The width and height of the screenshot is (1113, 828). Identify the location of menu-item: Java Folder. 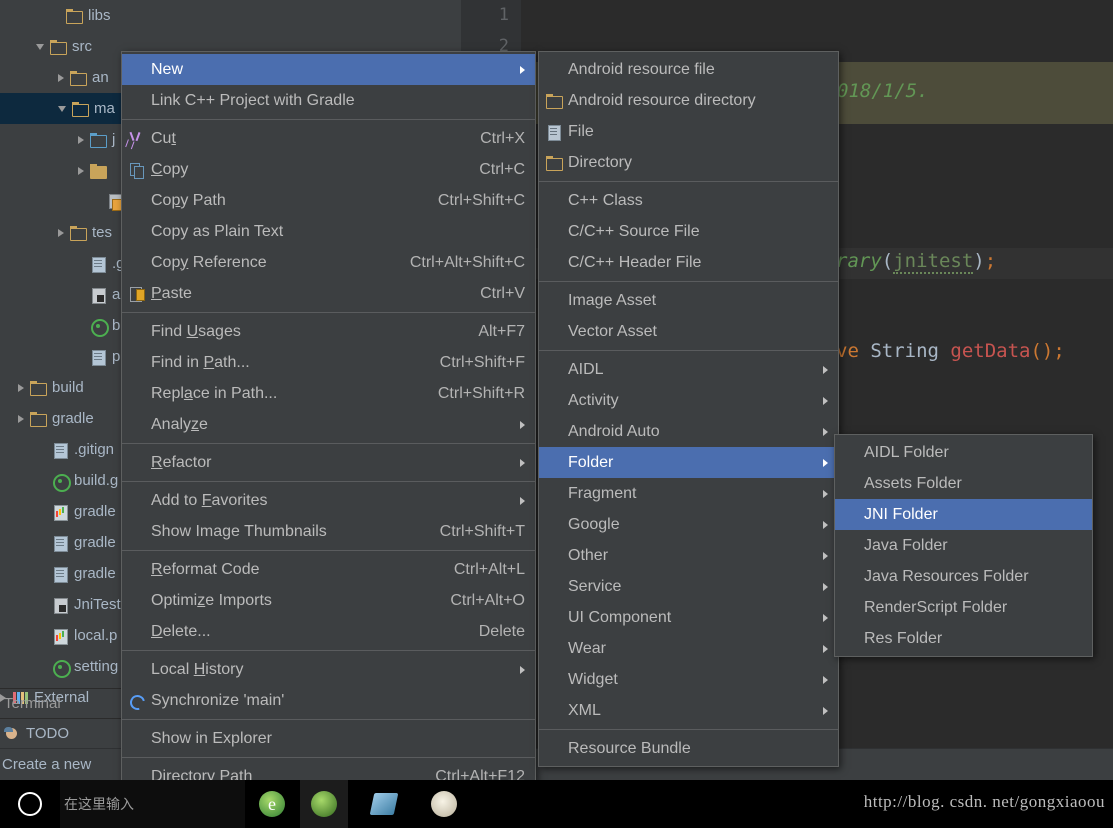
(963, 545).